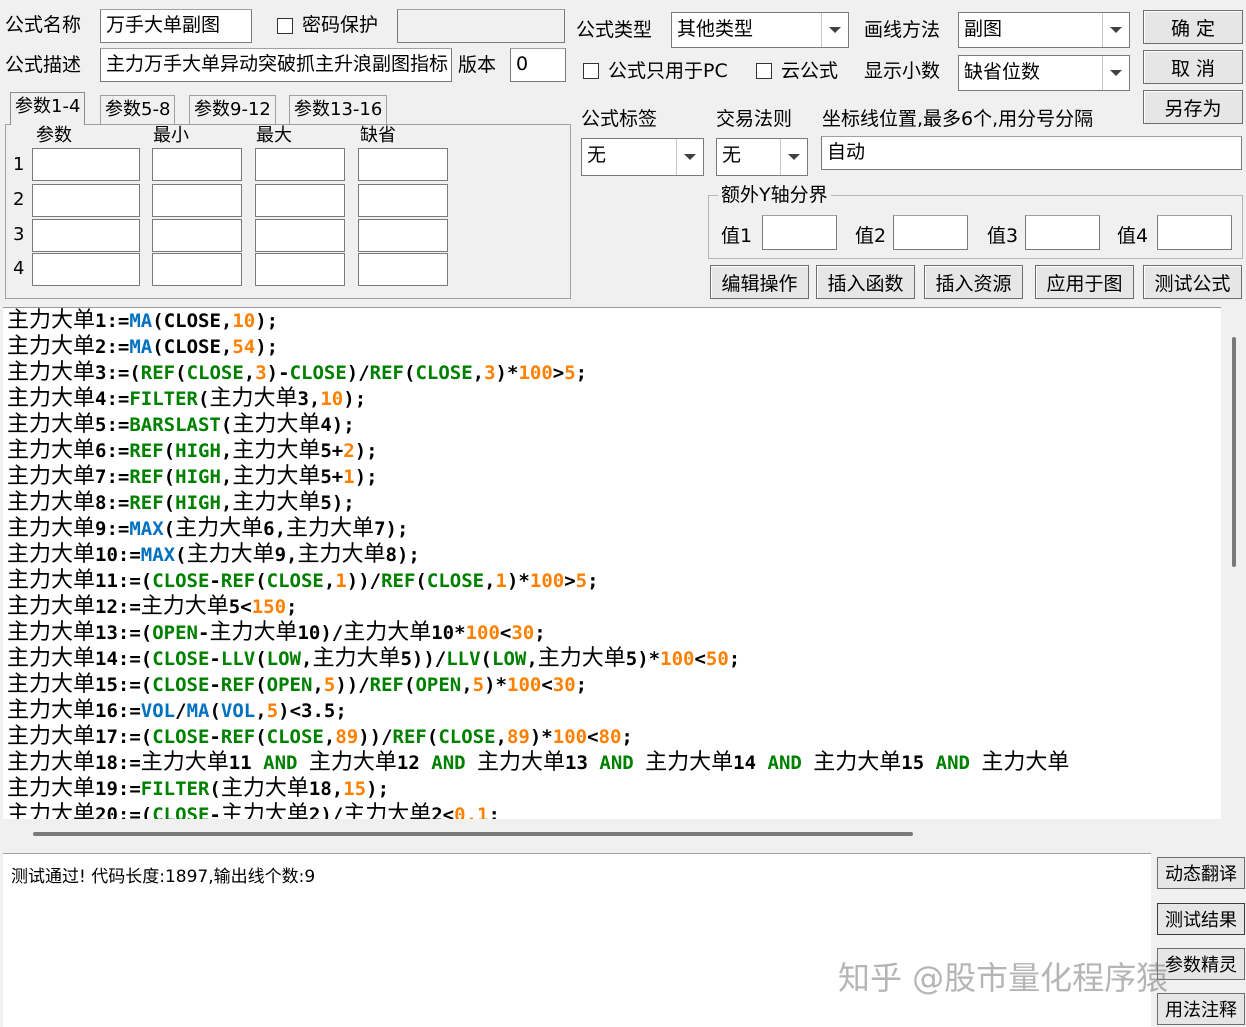 The height and width of the screenshot is (1027, 1246). What do you see at coordinates (612, 347) in the screenshot?
I see `code-line: 主力大单2:=MA(CLOSE,54);` at bounding box center [612, 347].